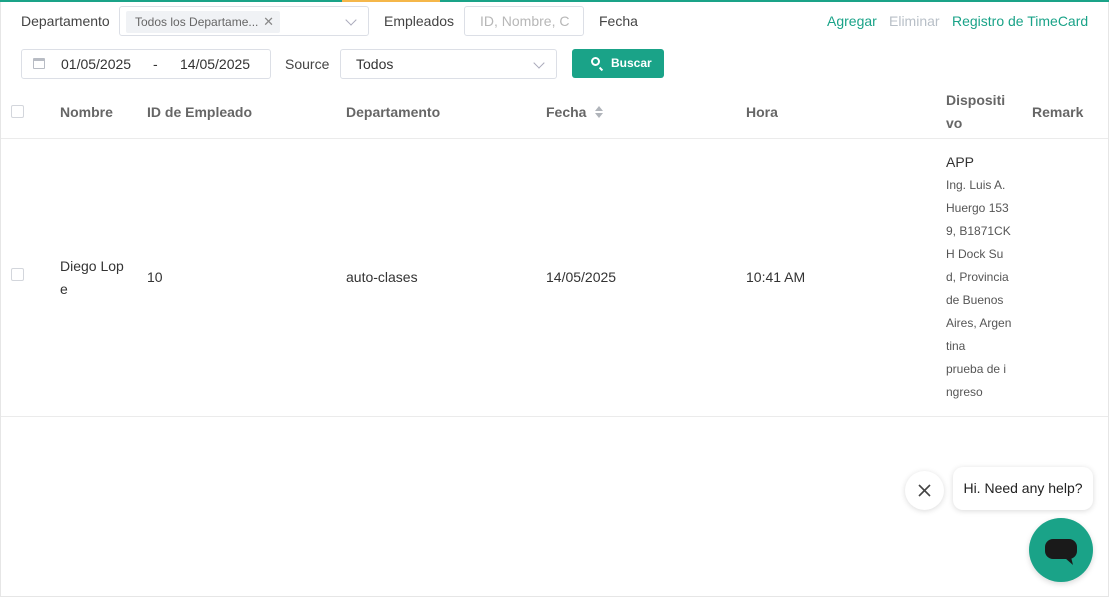 Image resolution: width=1109 pixels, height=598 pixels. What do you see at coordinates (954, 123) in the screenshot?
I see `column-header-device-line2: vo` at bounding box center [954, 123].